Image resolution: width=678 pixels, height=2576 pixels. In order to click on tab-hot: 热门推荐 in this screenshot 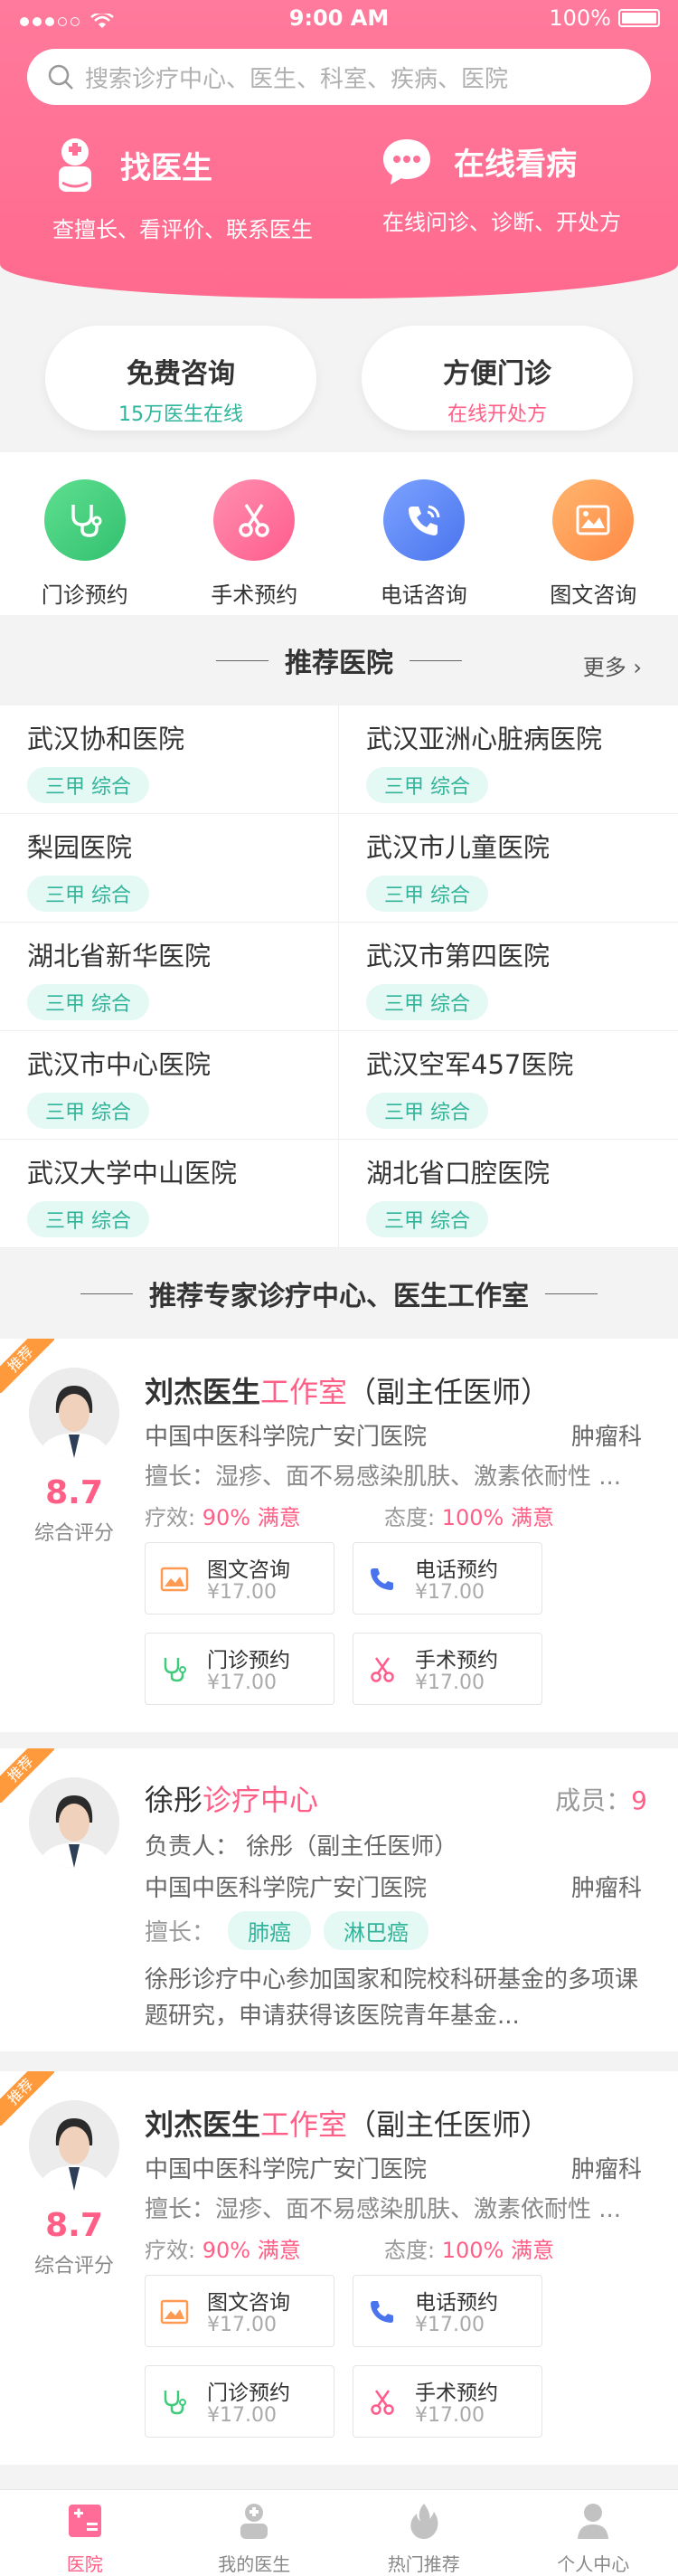, I will do `click(424, 2533)`.